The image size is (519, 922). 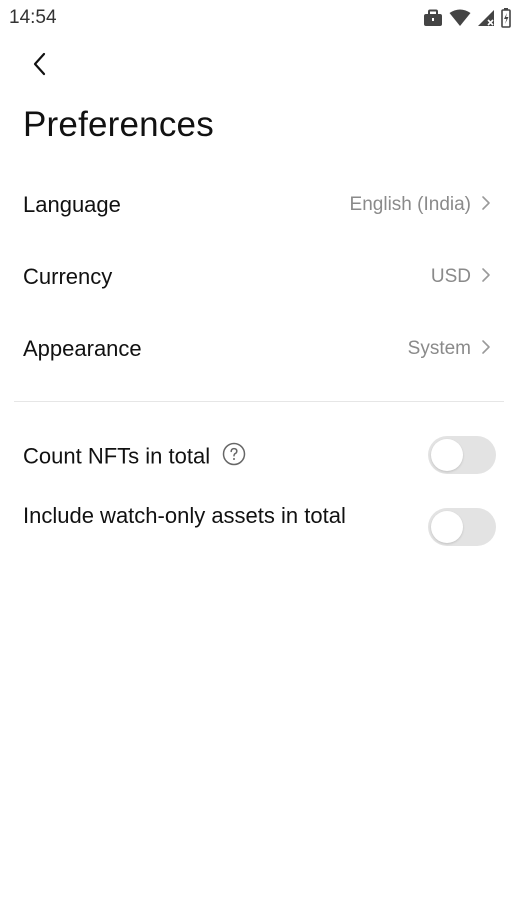 What do you see at coordinates (259, 205) in the screenshot?
I see `language-row: Language English (India)` at bounding box center [259, 205].